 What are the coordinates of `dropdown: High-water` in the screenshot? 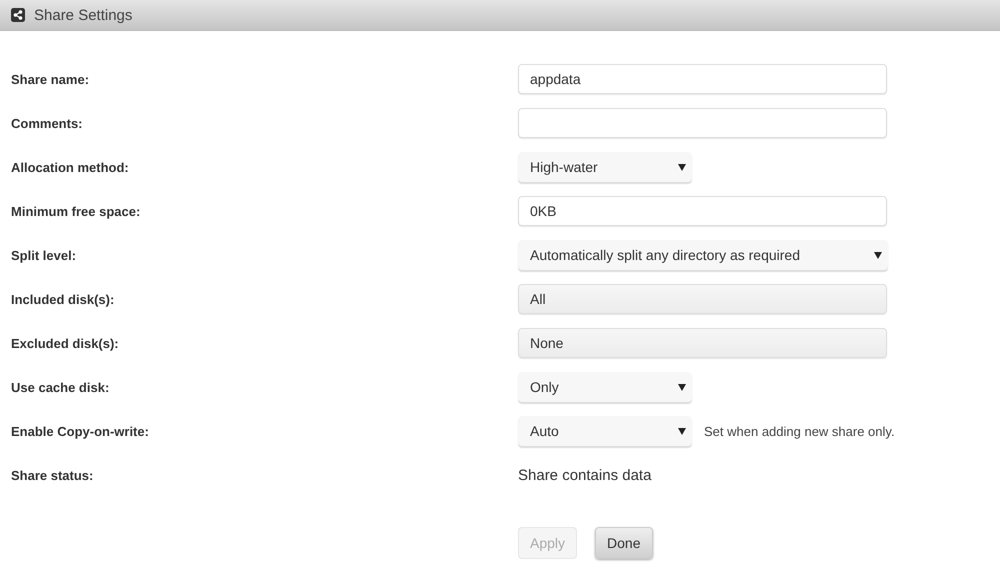 It's located at (605, 167).